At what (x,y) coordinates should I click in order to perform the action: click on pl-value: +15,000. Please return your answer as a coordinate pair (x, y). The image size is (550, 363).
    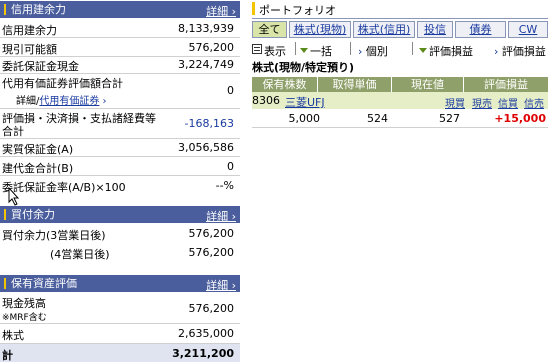
    Looking at the image, I should click on (520, 118).